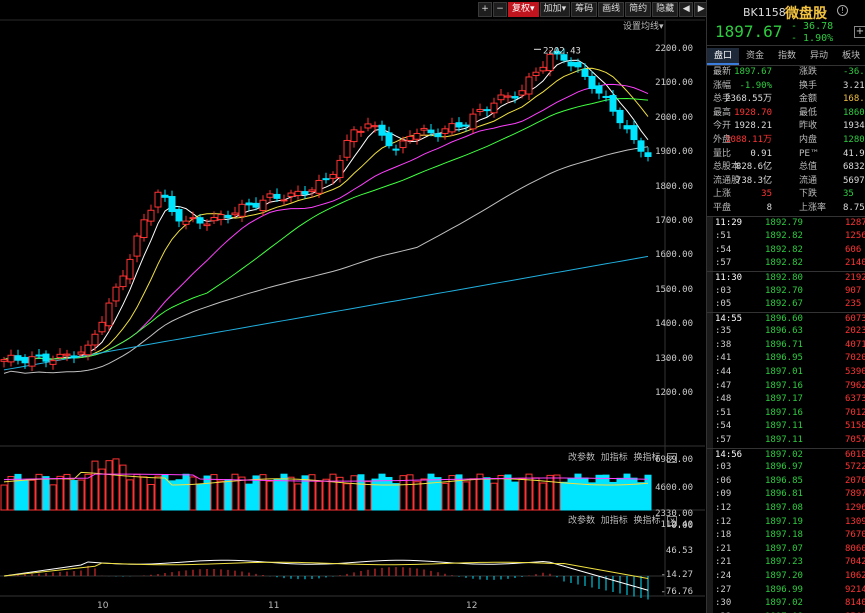  What do you see at coordinates (722, 85) in the screenshot?
I see `quote-key: 涨幅` at bounding box center [722, 85].